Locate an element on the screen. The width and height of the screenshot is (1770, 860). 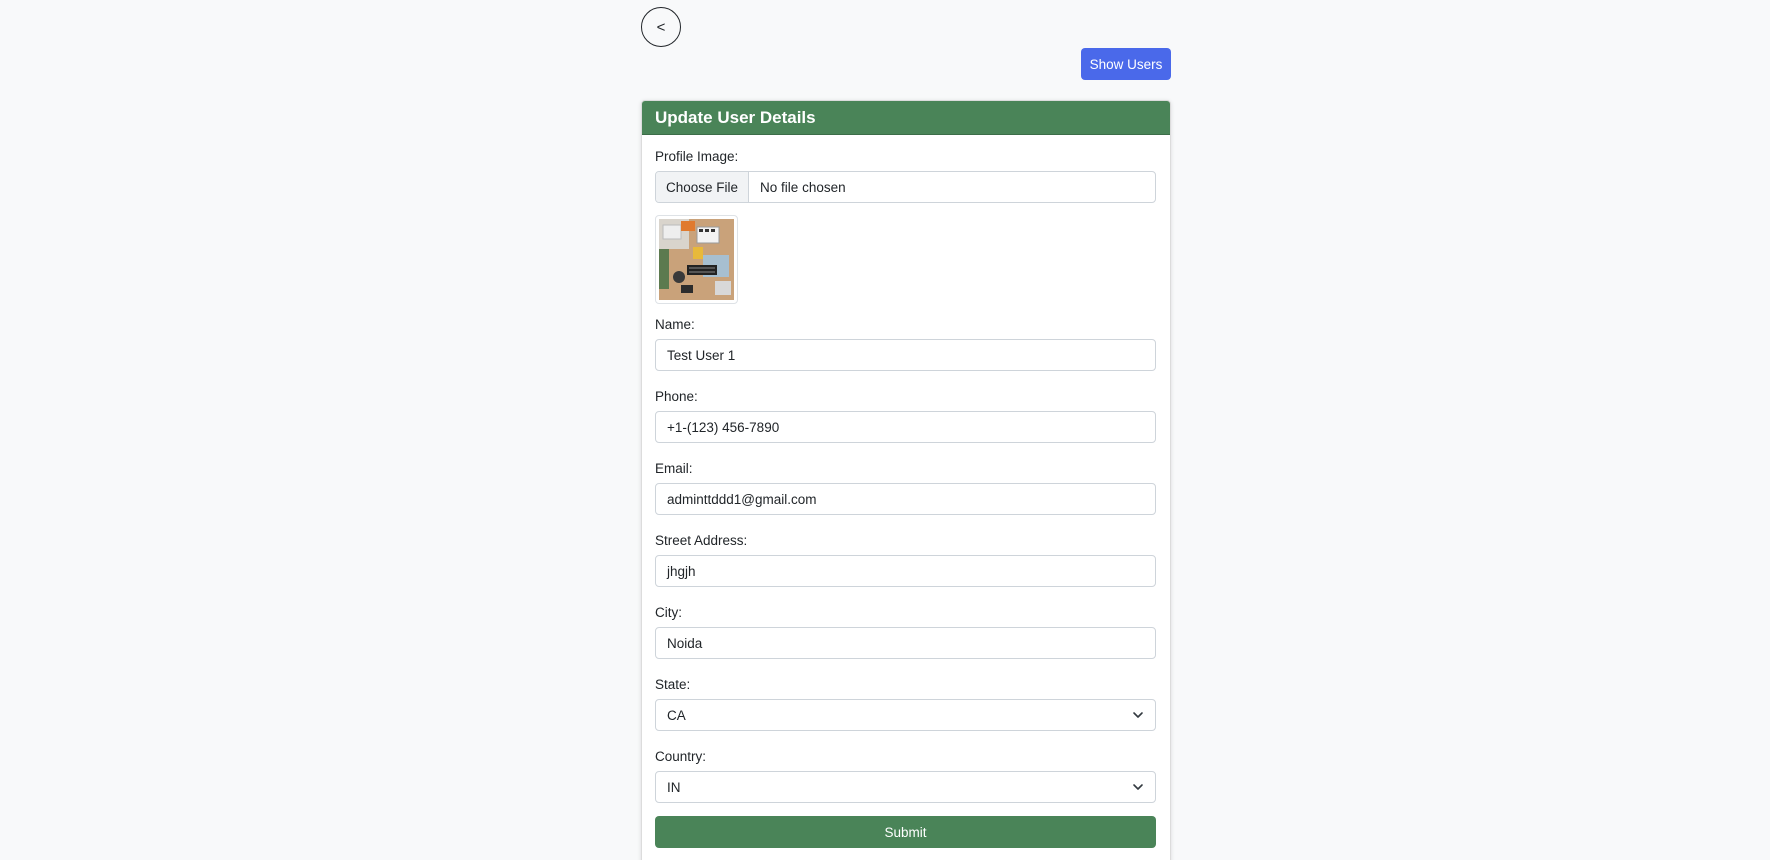
profile-image-thumbnail is located at coordinates (696, 259).